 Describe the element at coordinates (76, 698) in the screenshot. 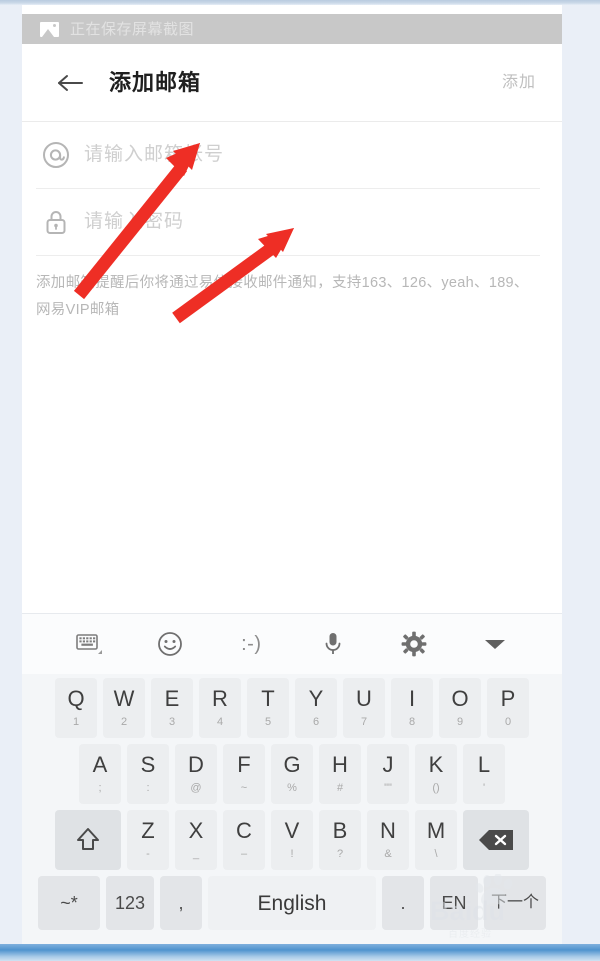

I see `key-label: Q` at that location.